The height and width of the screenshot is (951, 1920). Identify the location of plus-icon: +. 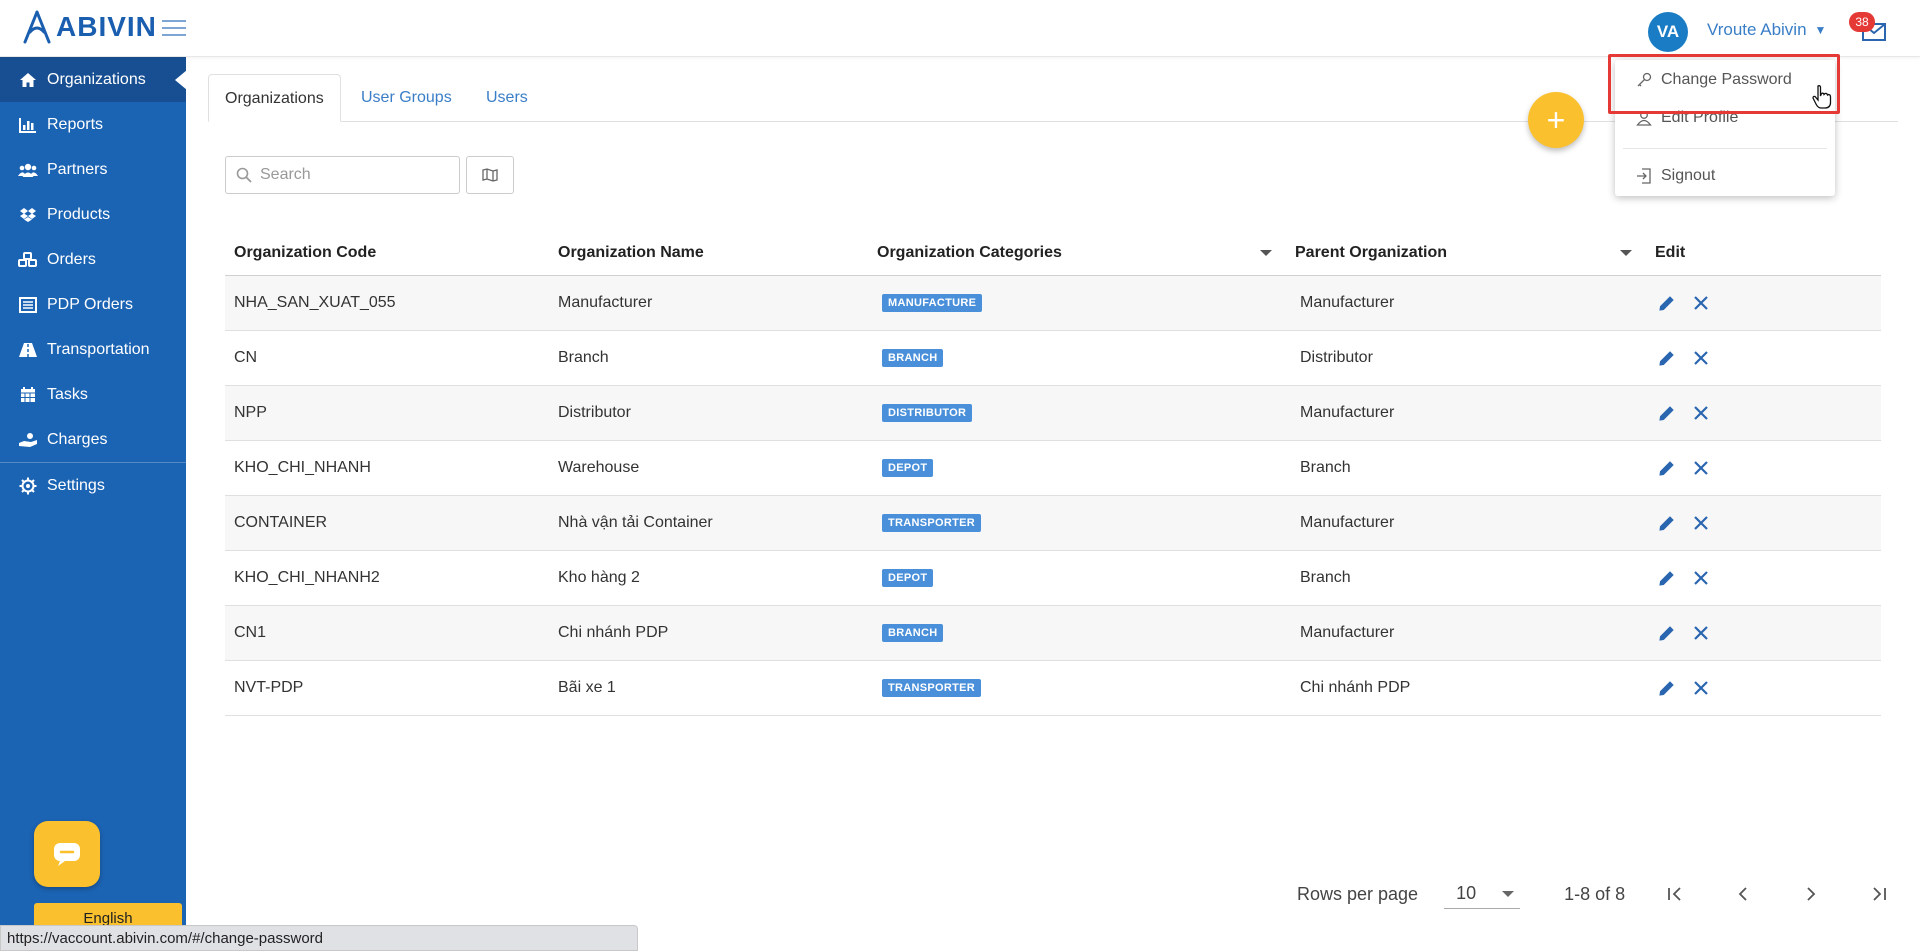
(1556, 119).